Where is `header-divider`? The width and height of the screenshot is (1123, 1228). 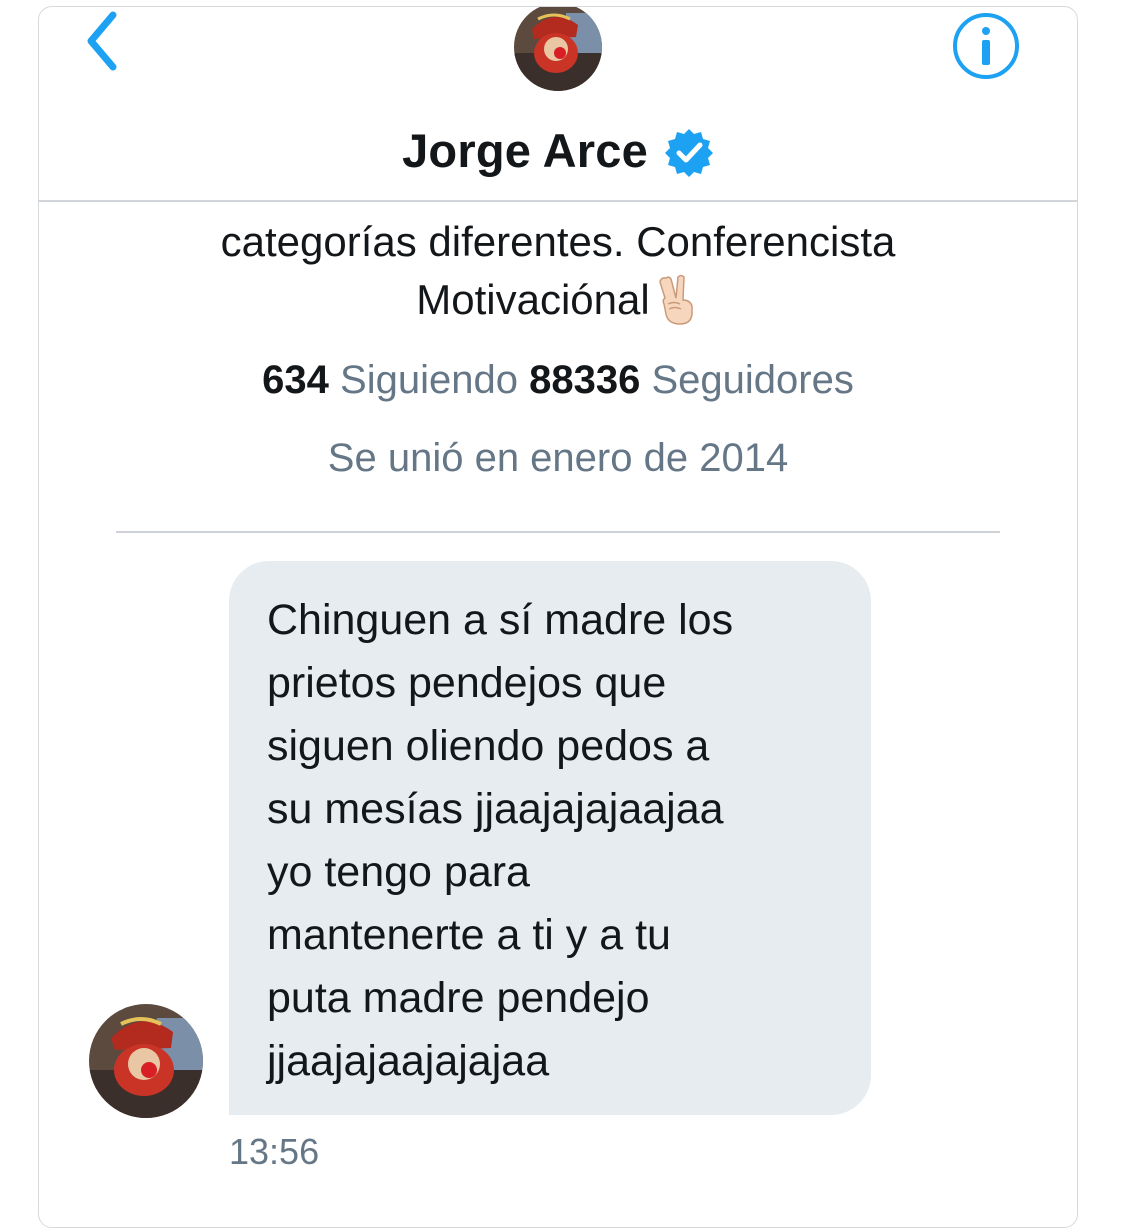 header-divider is located at coordinates (558, 201).